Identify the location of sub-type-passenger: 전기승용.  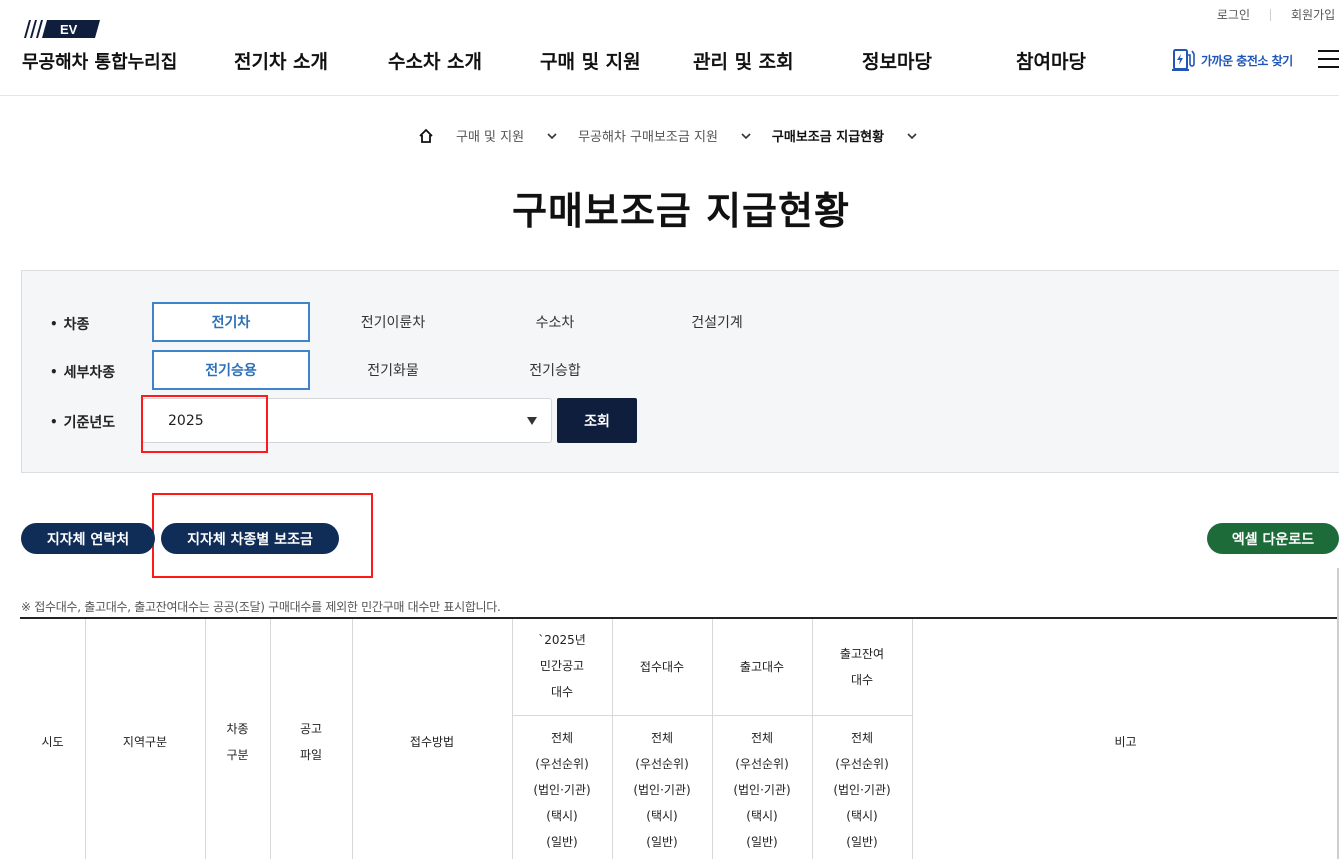
(231, 370).